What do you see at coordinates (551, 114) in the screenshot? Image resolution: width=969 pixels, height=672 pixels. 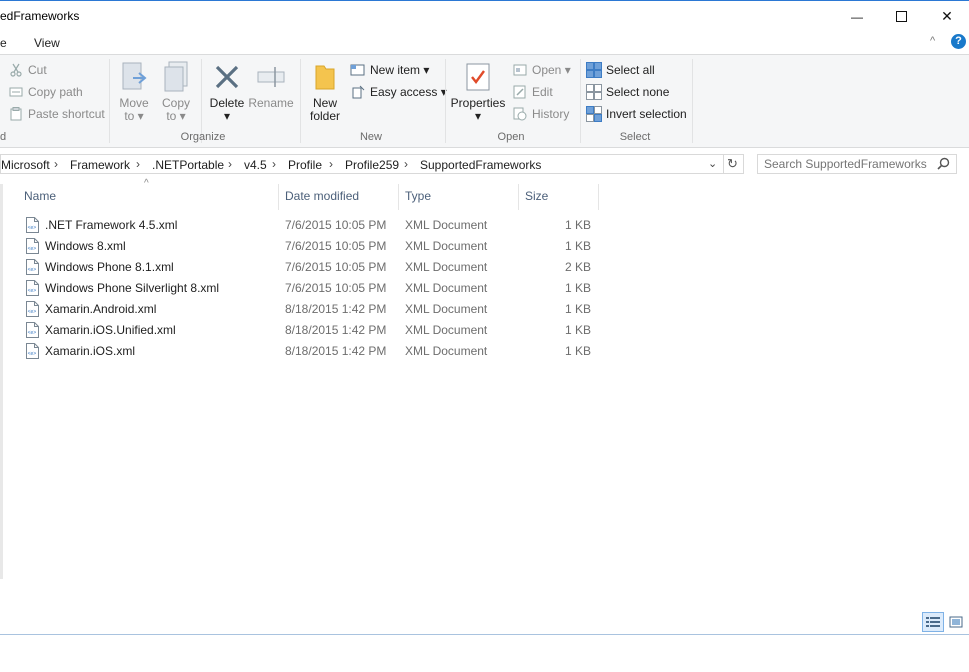 I see `history-label: History` at bounding box center [551, 114].